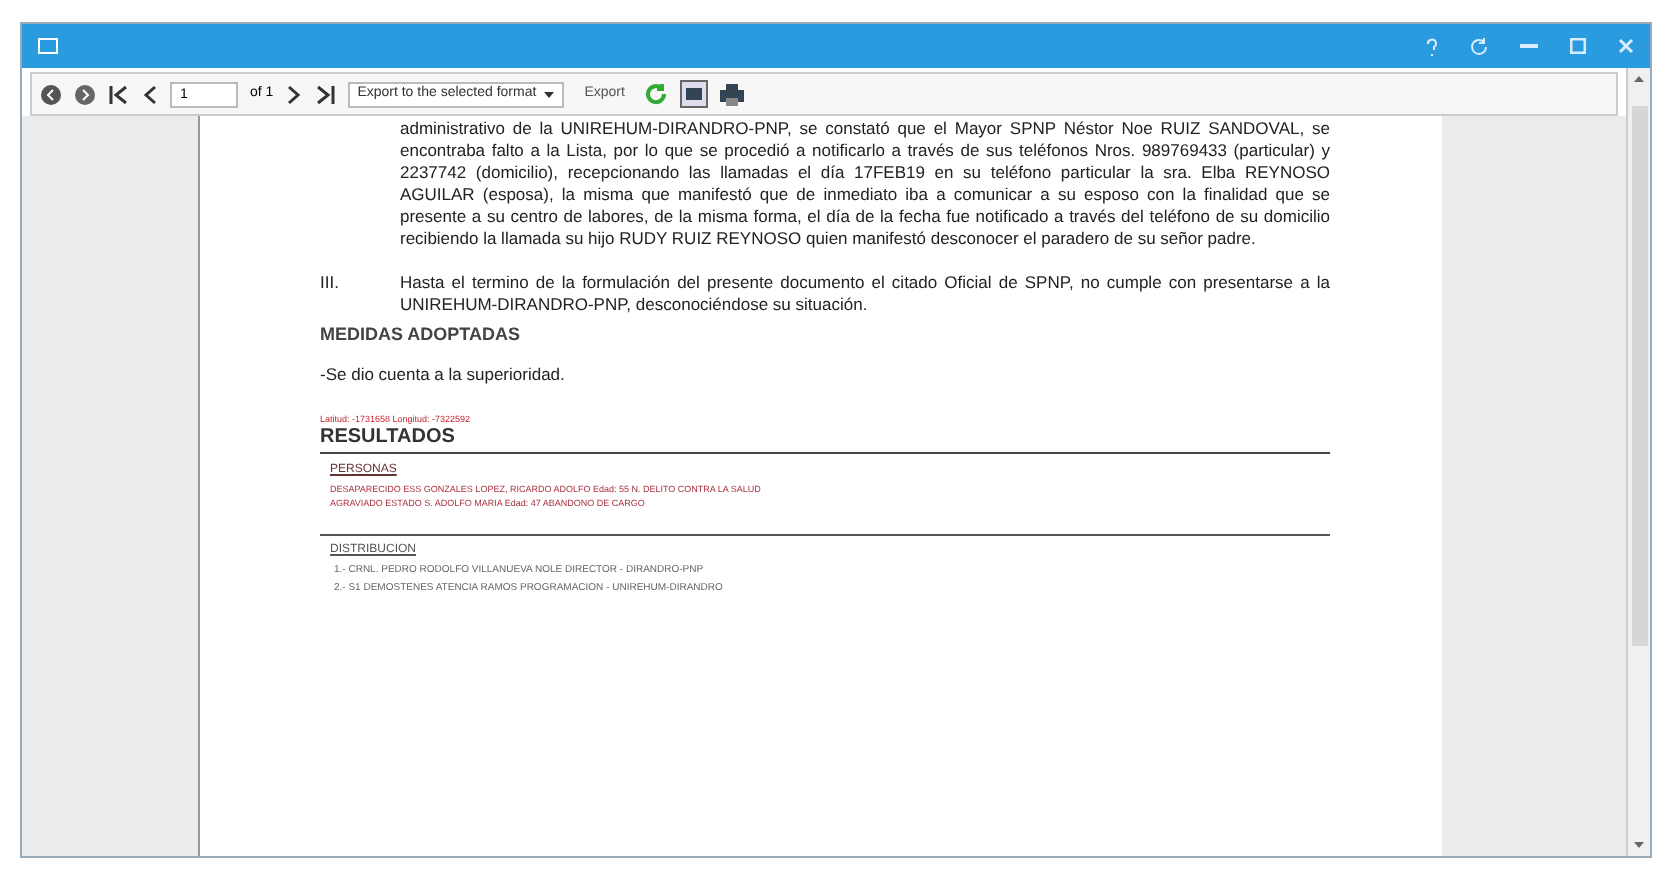 Image resolution: width=1672 pixels, height=870 pixels. What do you see at coordinates (443, 375) in the screenshot?
I see `paragraph: -Se dio cuenta a la superioridad.` at bounding box center [443, 375].